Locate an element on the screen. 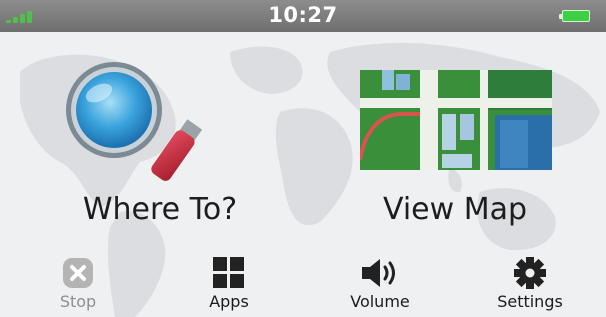 This screenshot has width=606, height=317. speaker-icon is located at coordinates (378, 273).